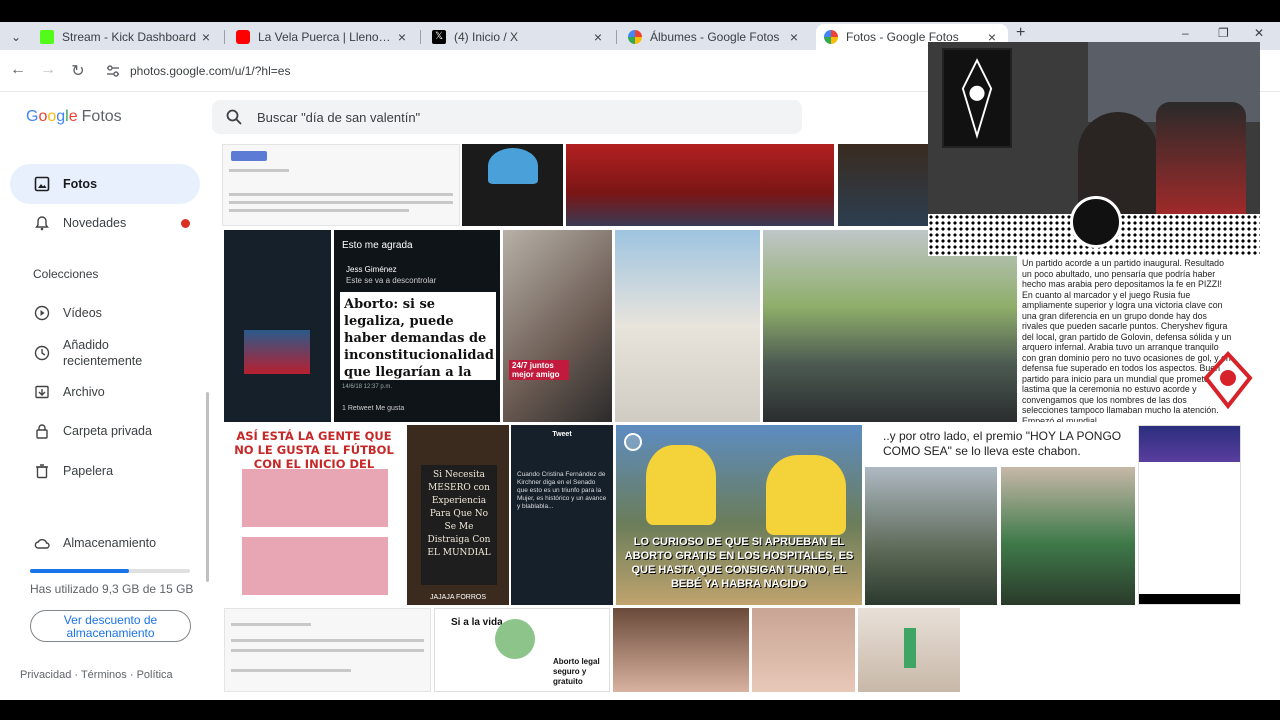  I want to click on select-checkbox-icon, so click(633, 442).